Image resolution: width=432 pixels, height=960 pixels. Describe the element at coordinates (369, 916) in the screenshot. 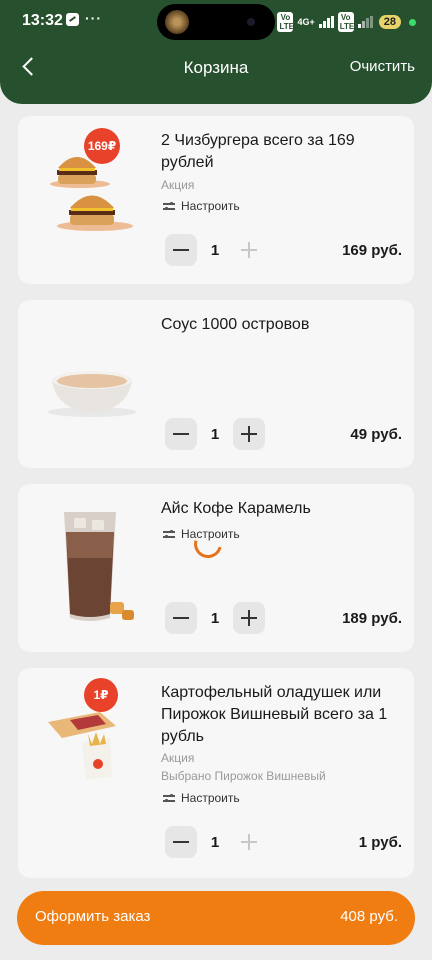

I see `checkout-total: 408 руб.` at that location.